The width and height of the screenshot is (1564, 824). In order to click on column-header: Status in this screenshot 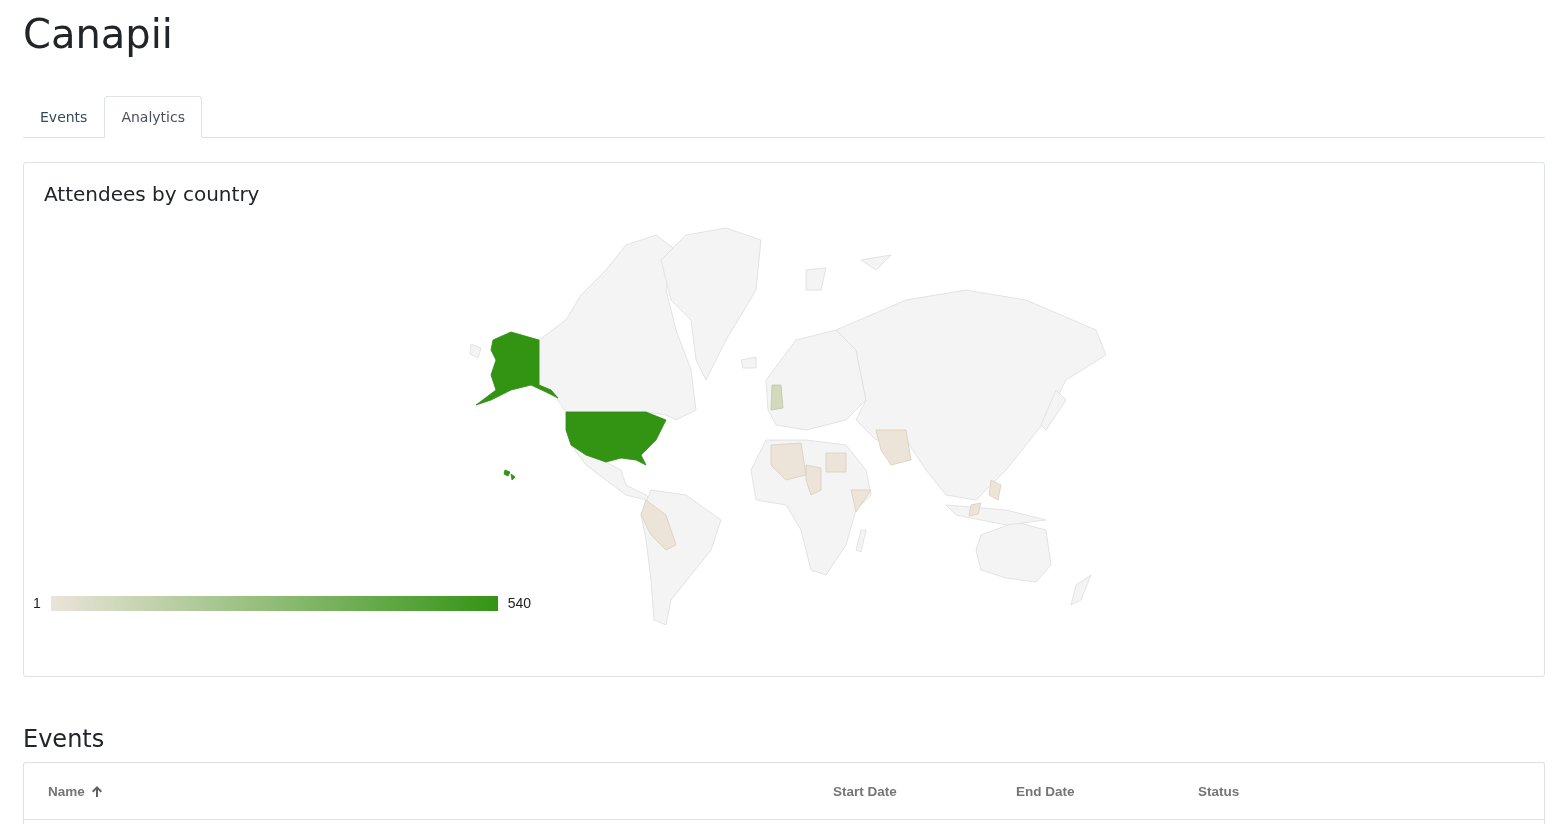, I will do `click(1219, 791)`.